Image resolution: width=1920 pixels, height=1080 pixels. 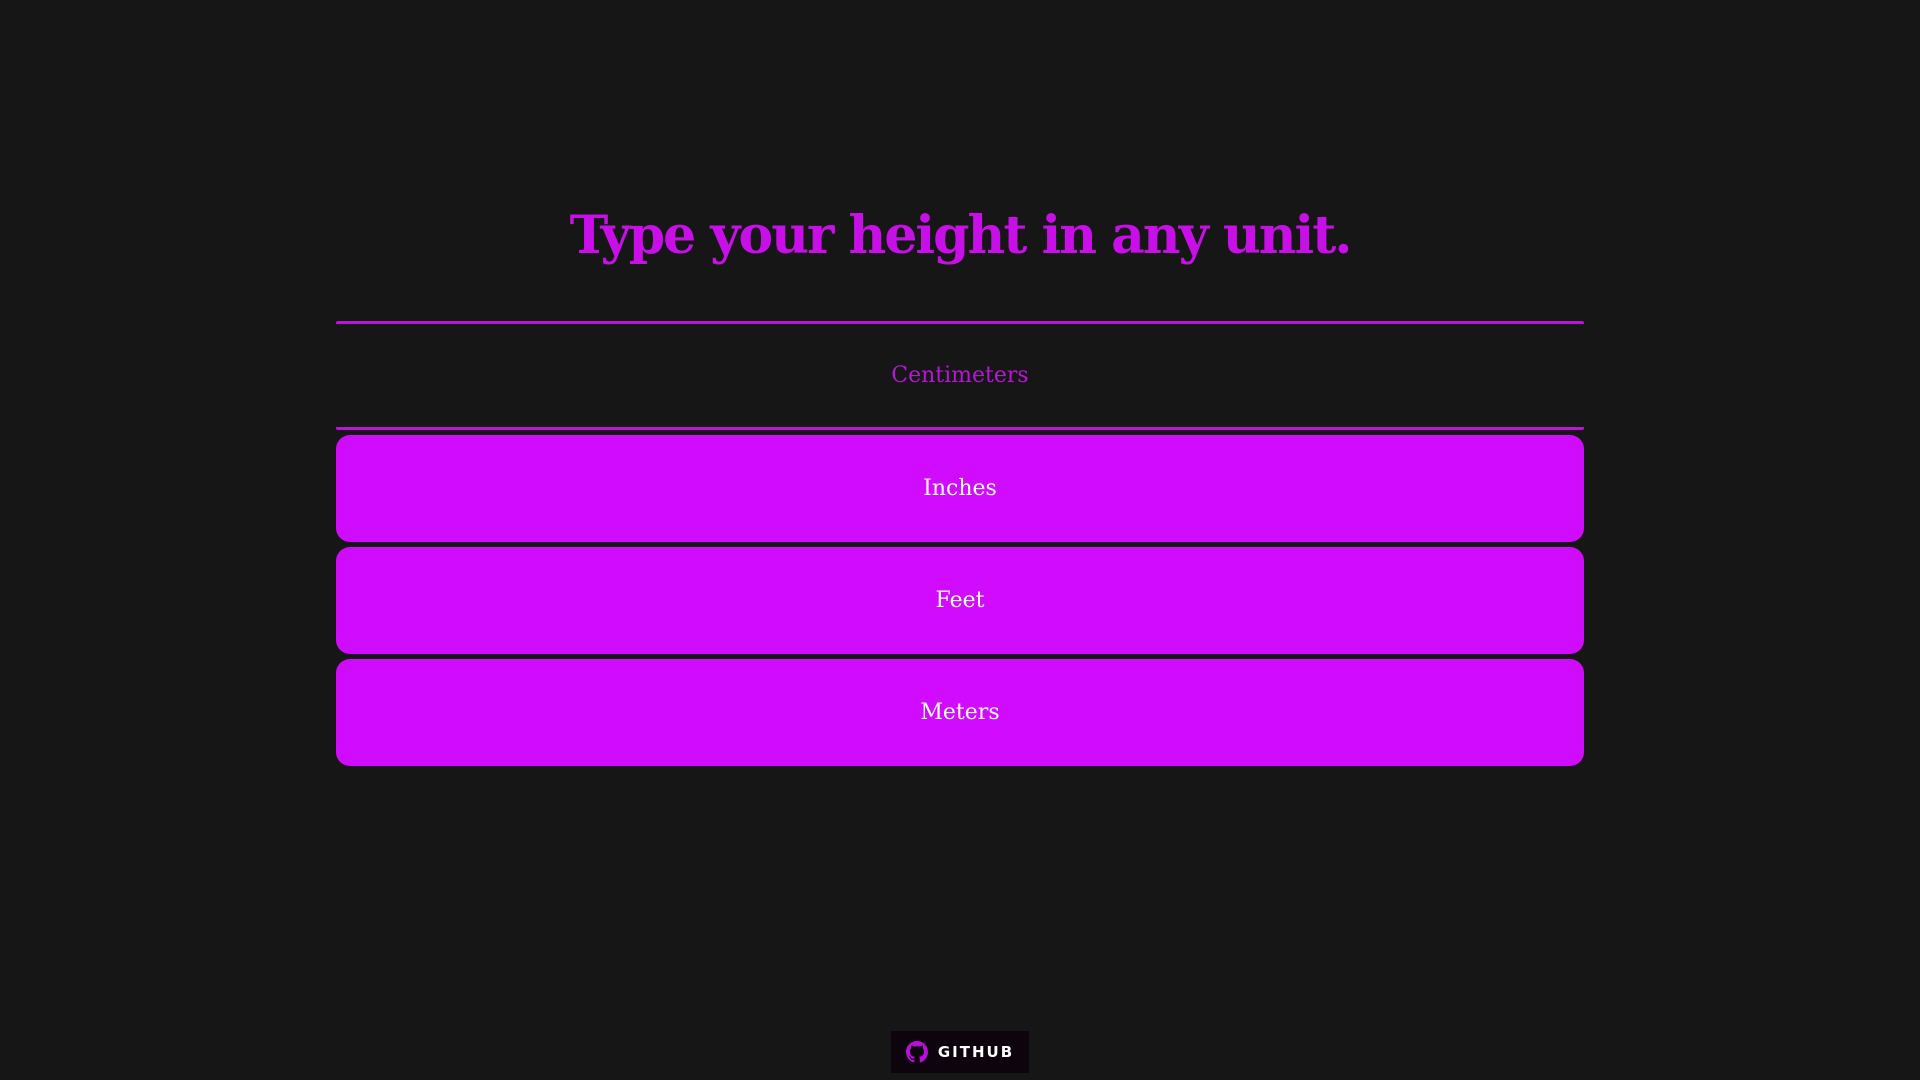 I want to click on inches-button: Inches, so click(x=960, y=488).